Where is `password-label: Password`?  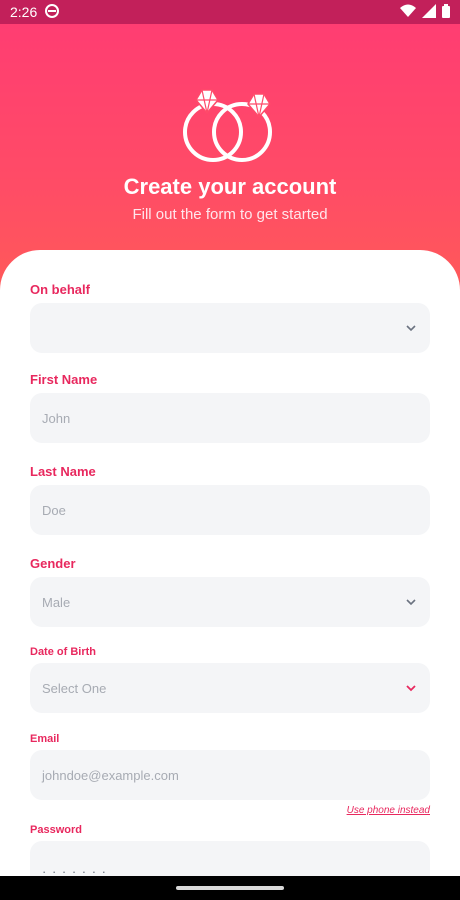 password-label: Password is located at coordinates (56, 830).